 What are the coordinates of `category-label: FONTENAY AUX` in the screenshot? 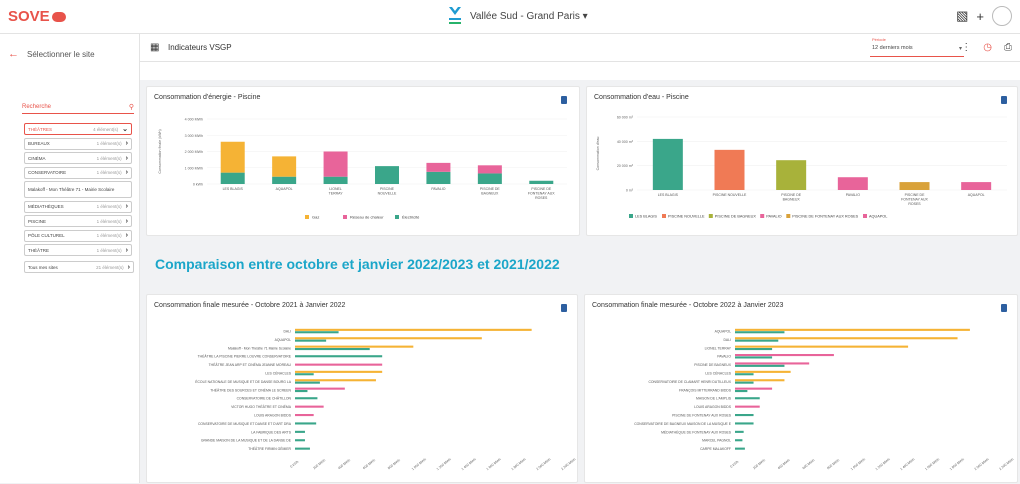 It's located at (541, 194).